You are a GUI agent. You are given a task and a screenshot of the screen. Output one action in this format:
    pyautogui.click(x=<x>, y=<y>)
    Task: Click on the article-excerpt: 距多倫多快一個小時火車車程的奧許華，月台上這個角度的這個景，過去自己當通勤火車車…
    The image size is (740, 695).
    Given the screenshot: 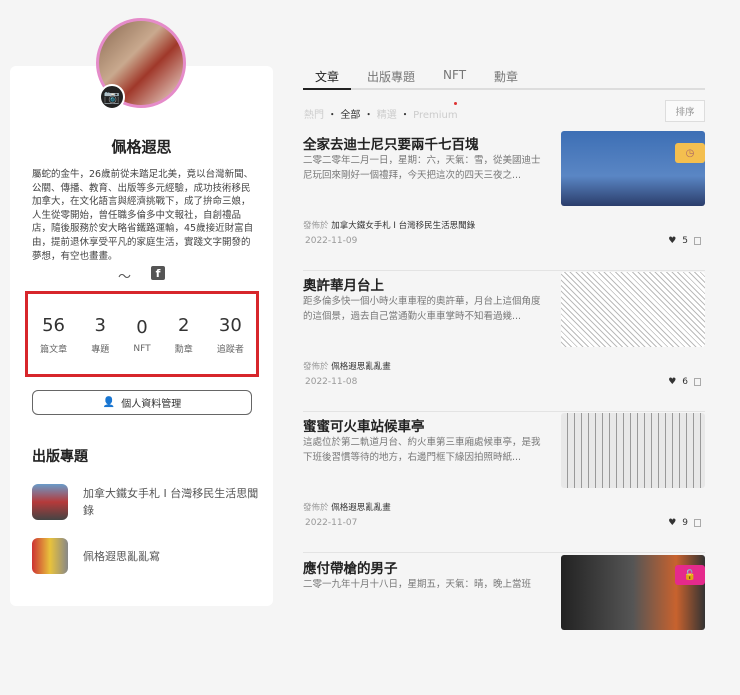 What is the action you would take?
    pyautogui.click(x=422, y=309)
    